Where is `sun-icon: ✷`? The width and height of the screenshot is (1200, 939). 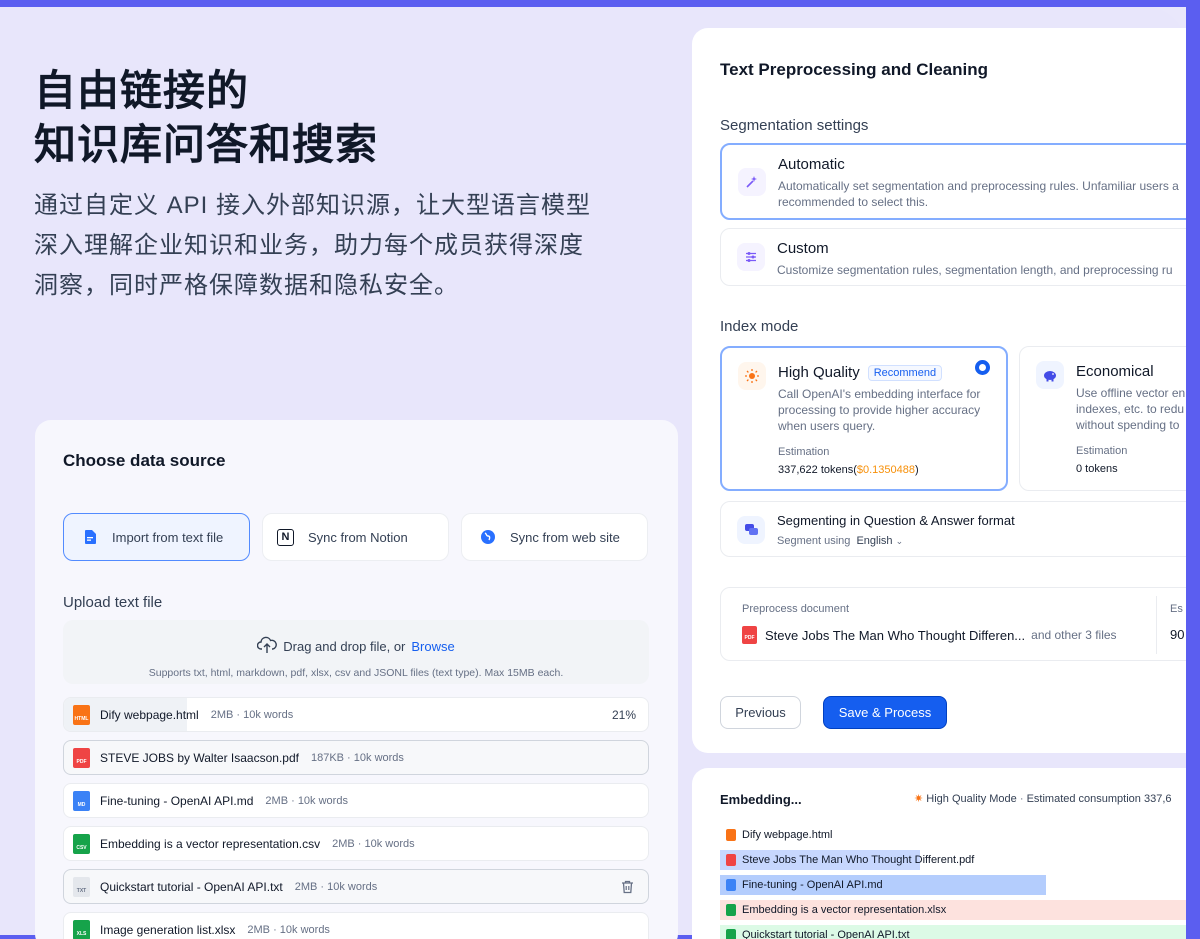
sun-icon: ✷ is located at coordinates (919, 799).